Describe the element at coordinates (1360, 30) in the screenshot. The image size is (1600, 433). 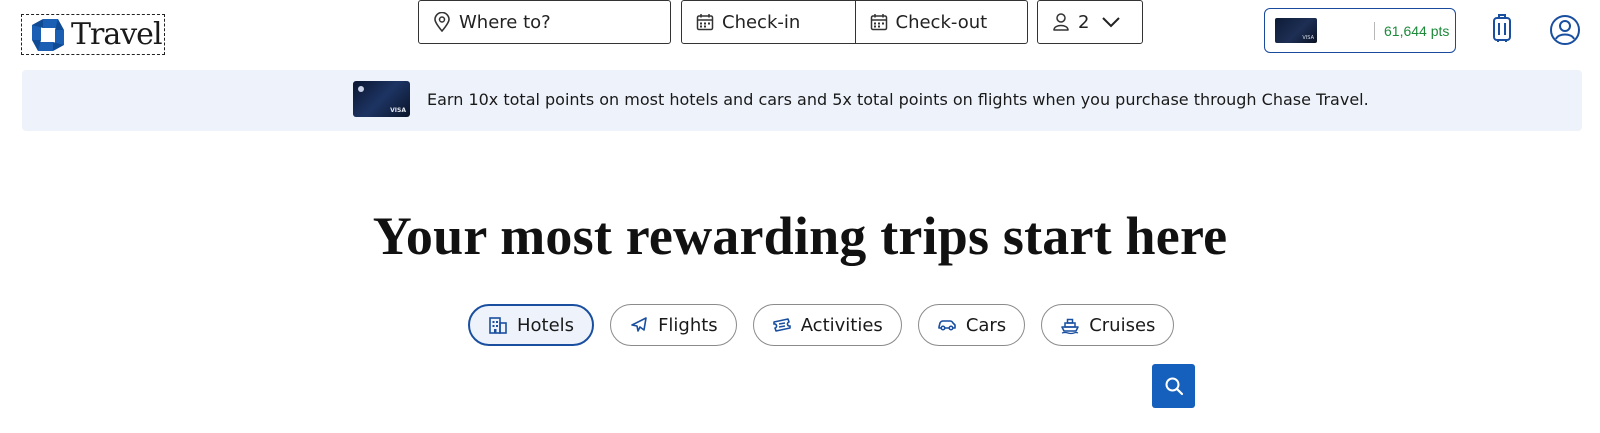
I see `points-balance-button: 61,644 pts` at that location.